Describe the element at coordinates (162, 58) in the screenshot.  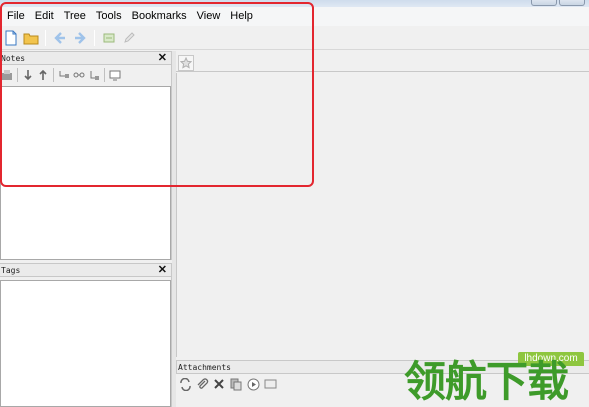
I see `notes-close-icon: ✕` at that location.